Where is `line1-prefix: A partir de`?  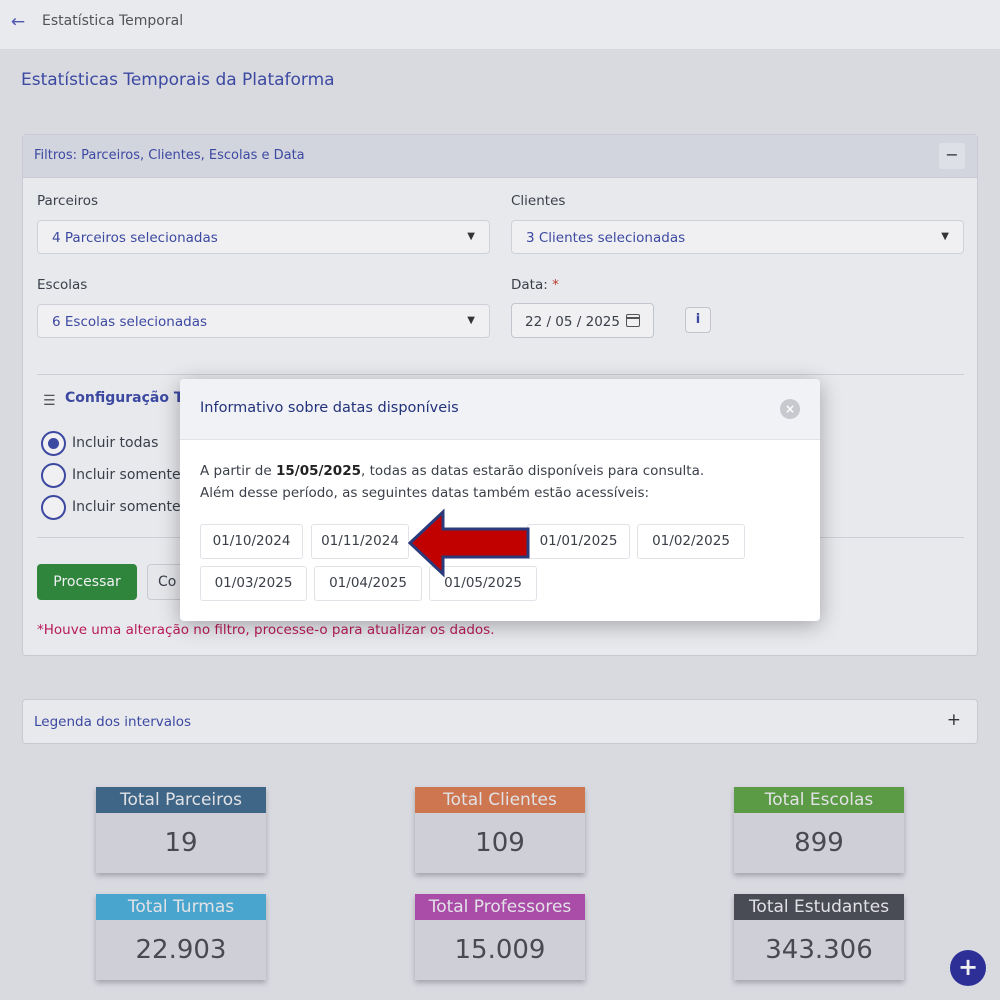
line1-prefix: A partir de is located at coordinates (238, 471).